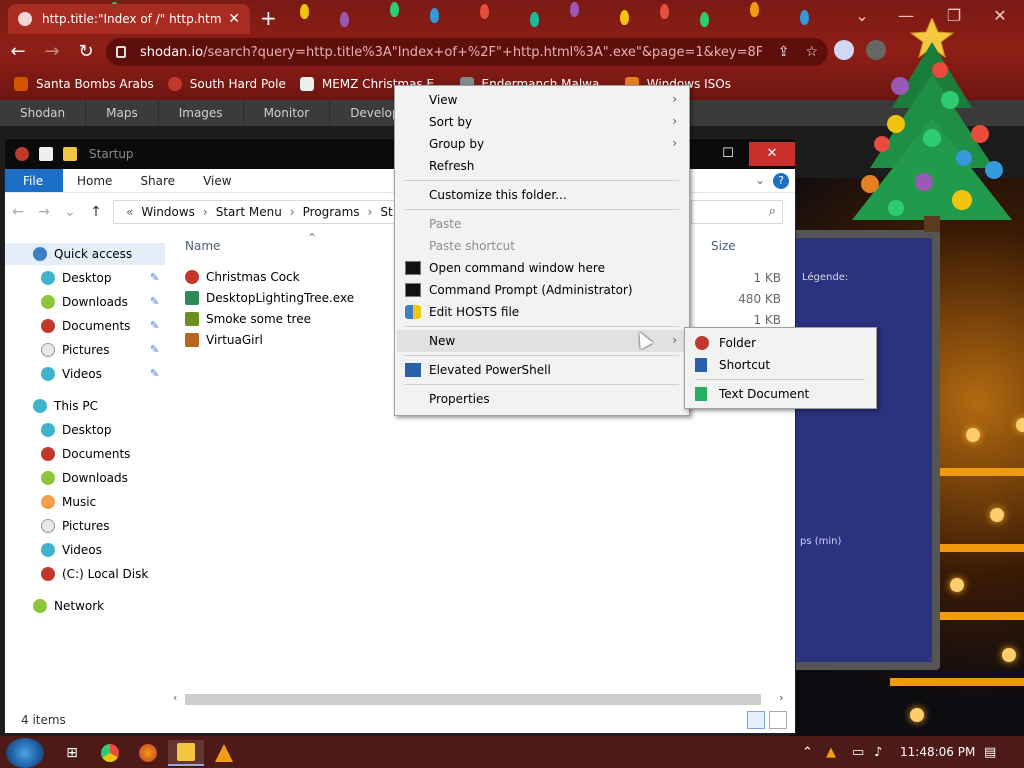 The width and height of the screenshot is (1024, 768). I want to click on browser-tab: http.title:"Index of /" http.html:".e ✕, so click(129, 19).